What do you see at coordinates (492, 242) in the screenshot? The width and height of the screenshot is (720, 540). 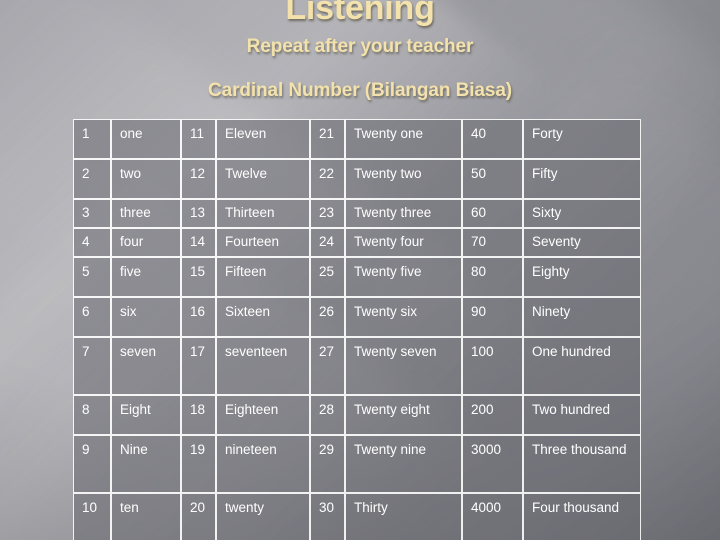 I see `table-cell-number: 70` at bounding box center [492, 242].